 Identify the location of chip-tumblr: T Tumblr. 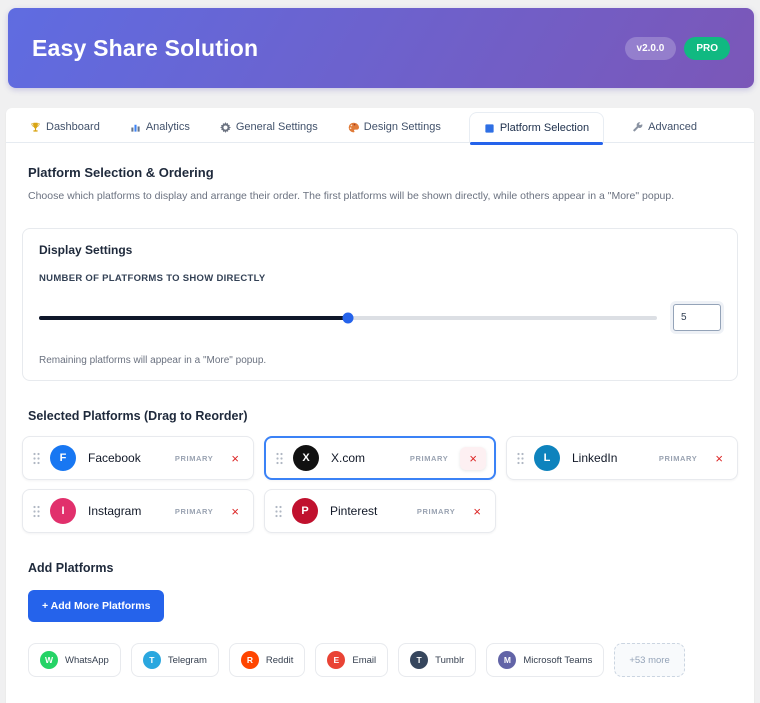
(437, 660).